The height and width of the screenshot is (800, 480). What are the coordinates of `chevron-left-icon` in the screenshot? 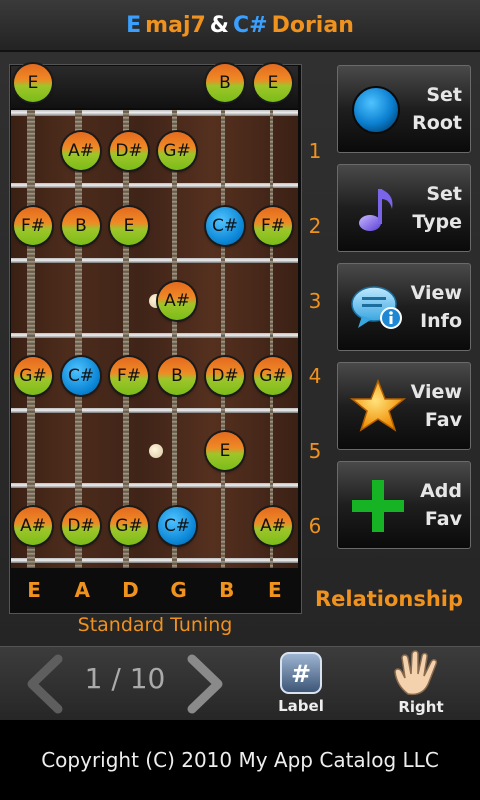 It's located at (45, 684).